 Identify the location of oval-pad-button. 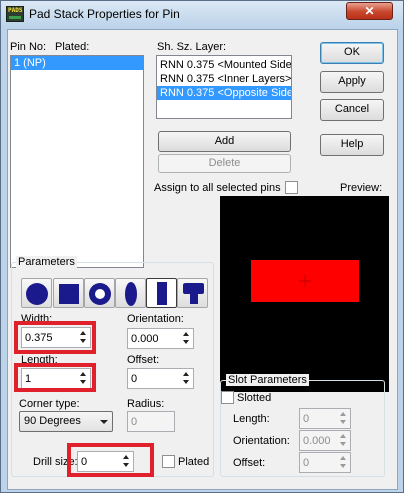
(130, 293).